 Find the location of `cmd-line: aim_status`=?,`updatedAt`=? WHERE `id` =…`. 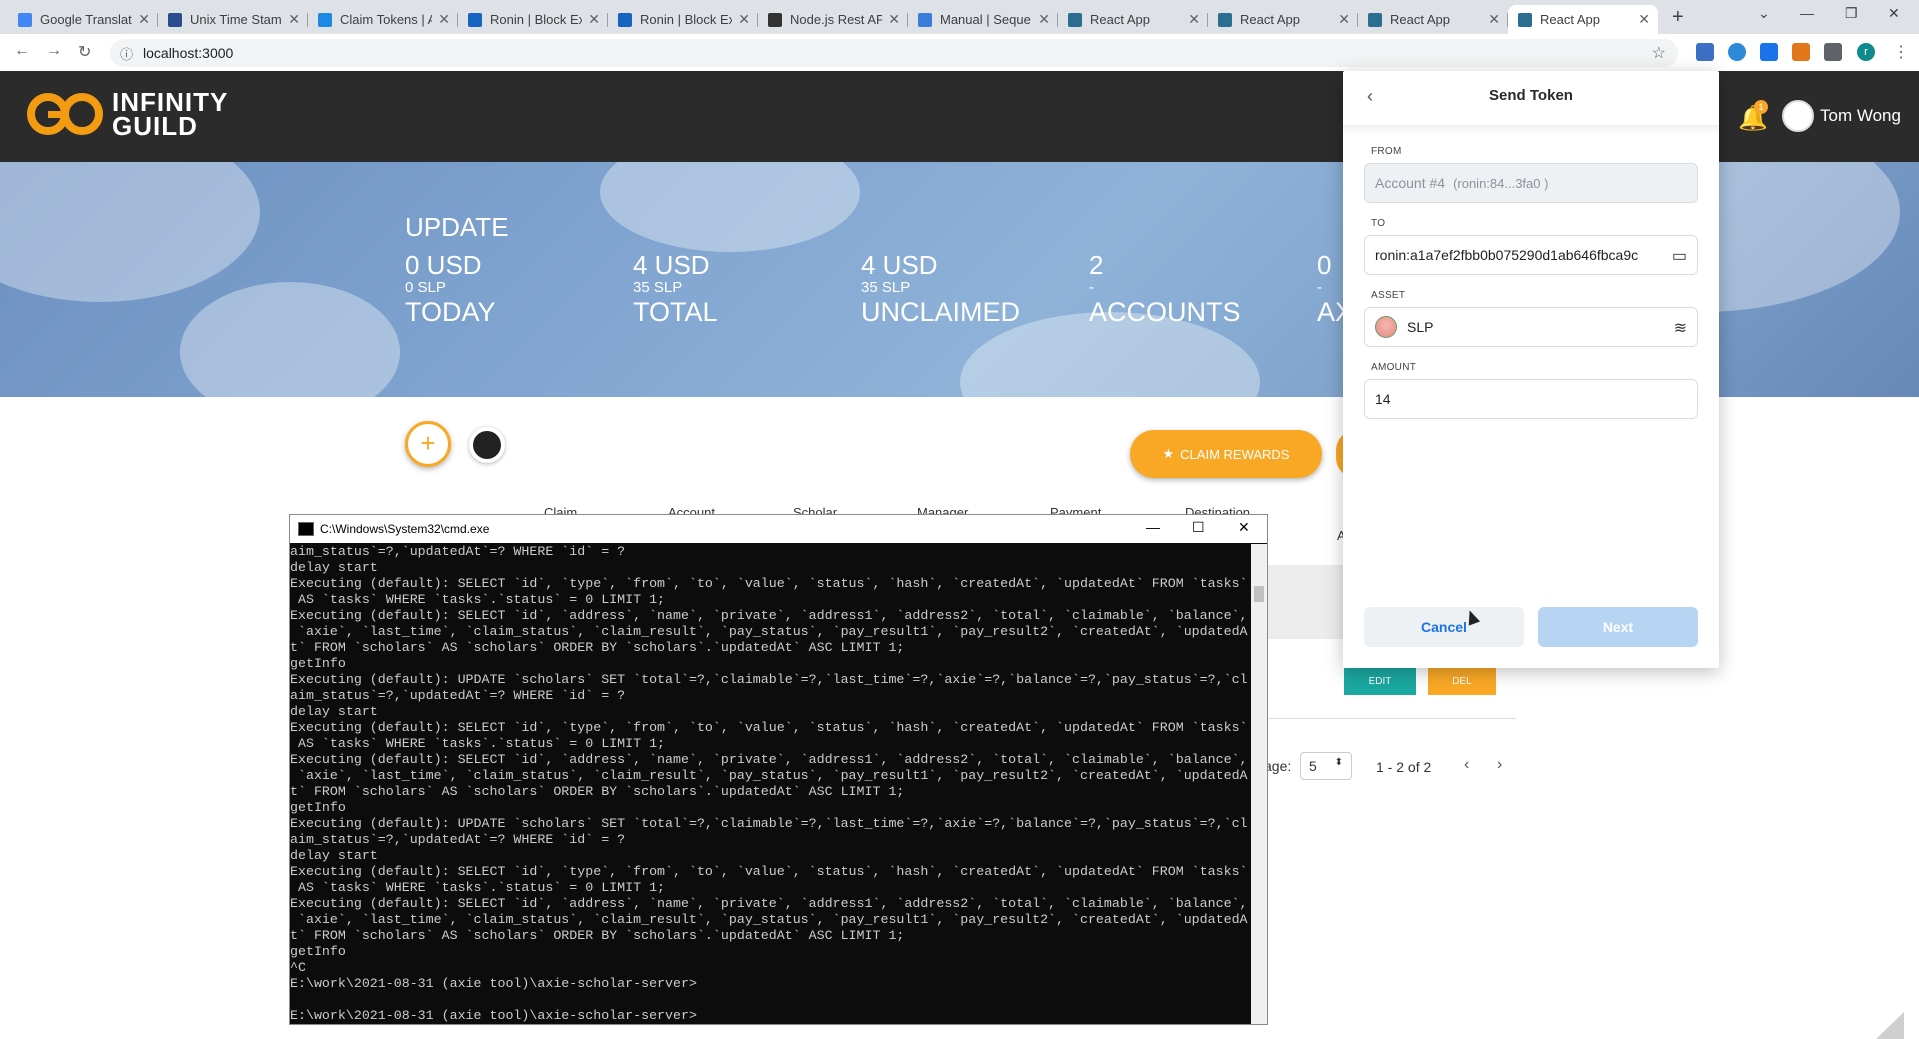

cmd-line: aim_status`=?,`updatedAt`=? WHERE `id` =… is located at coordinates (458, 551).